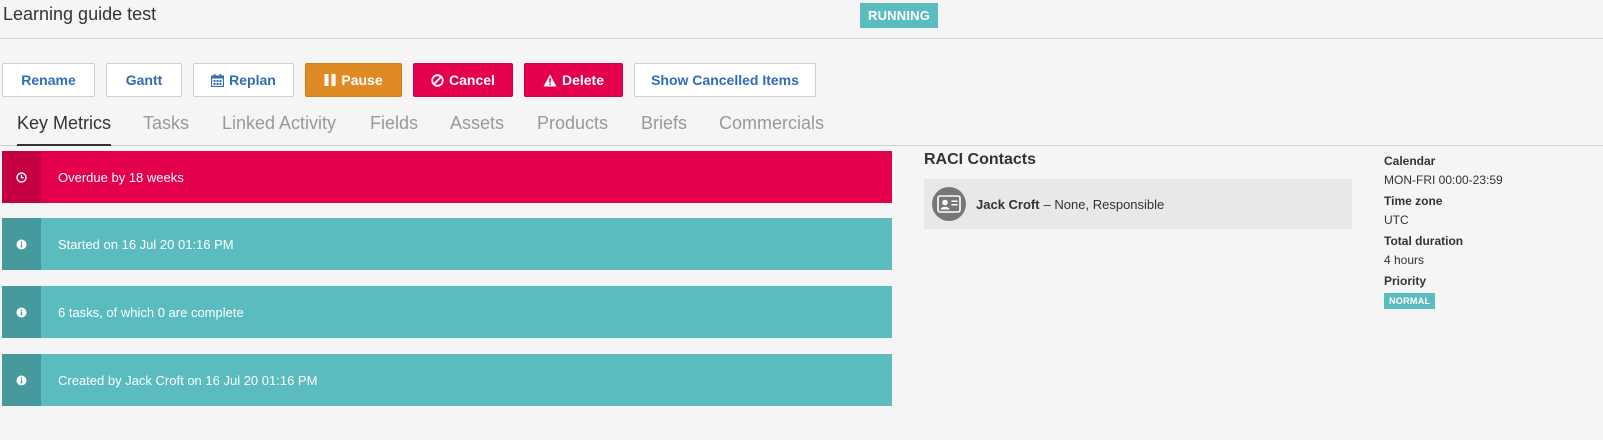  What do you see at coordinates (477, 128) in the screenshot?
I see `tab-assets: Assets` at bounding box center [477, 128].